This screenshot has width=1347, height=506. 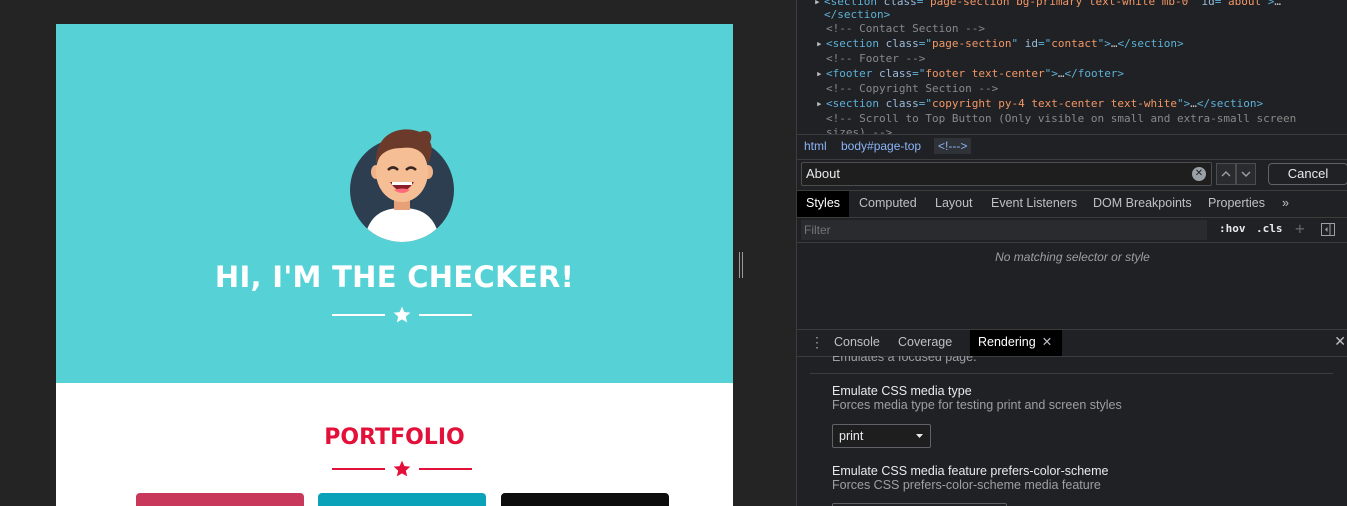 I want to click on tab-dom-breakpoints: DOM Breakpoints, so click(x=1142, y=204).